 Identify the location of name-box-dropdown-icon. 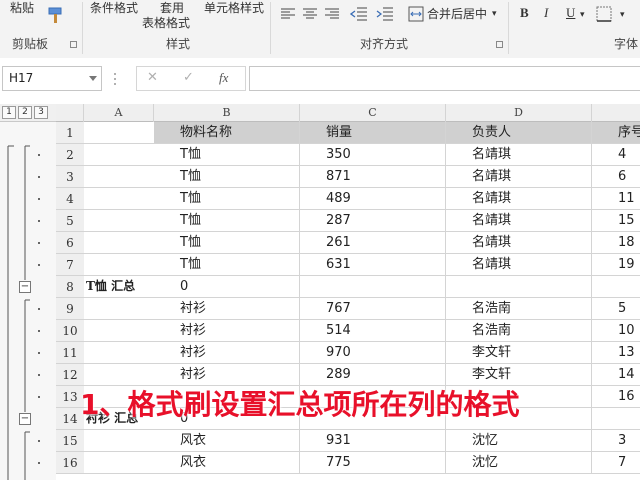
(93, 78).